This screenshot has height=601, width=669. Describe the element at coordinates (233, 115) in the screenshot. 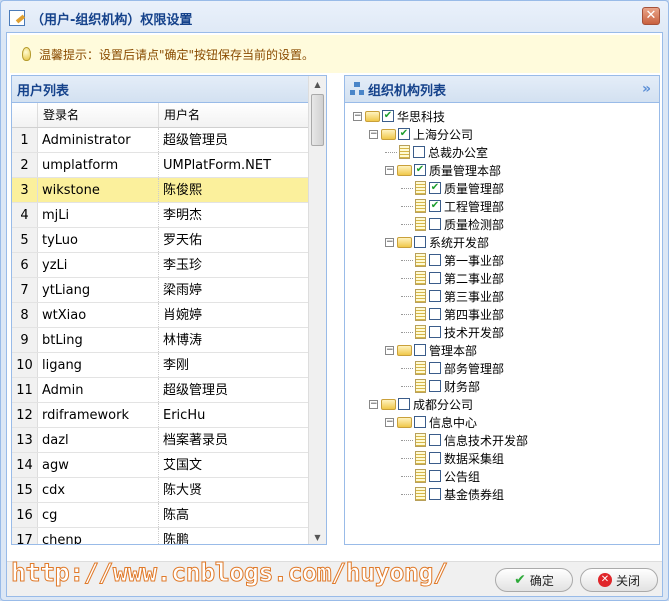

I see `column-header-username: 用户名` at that location.